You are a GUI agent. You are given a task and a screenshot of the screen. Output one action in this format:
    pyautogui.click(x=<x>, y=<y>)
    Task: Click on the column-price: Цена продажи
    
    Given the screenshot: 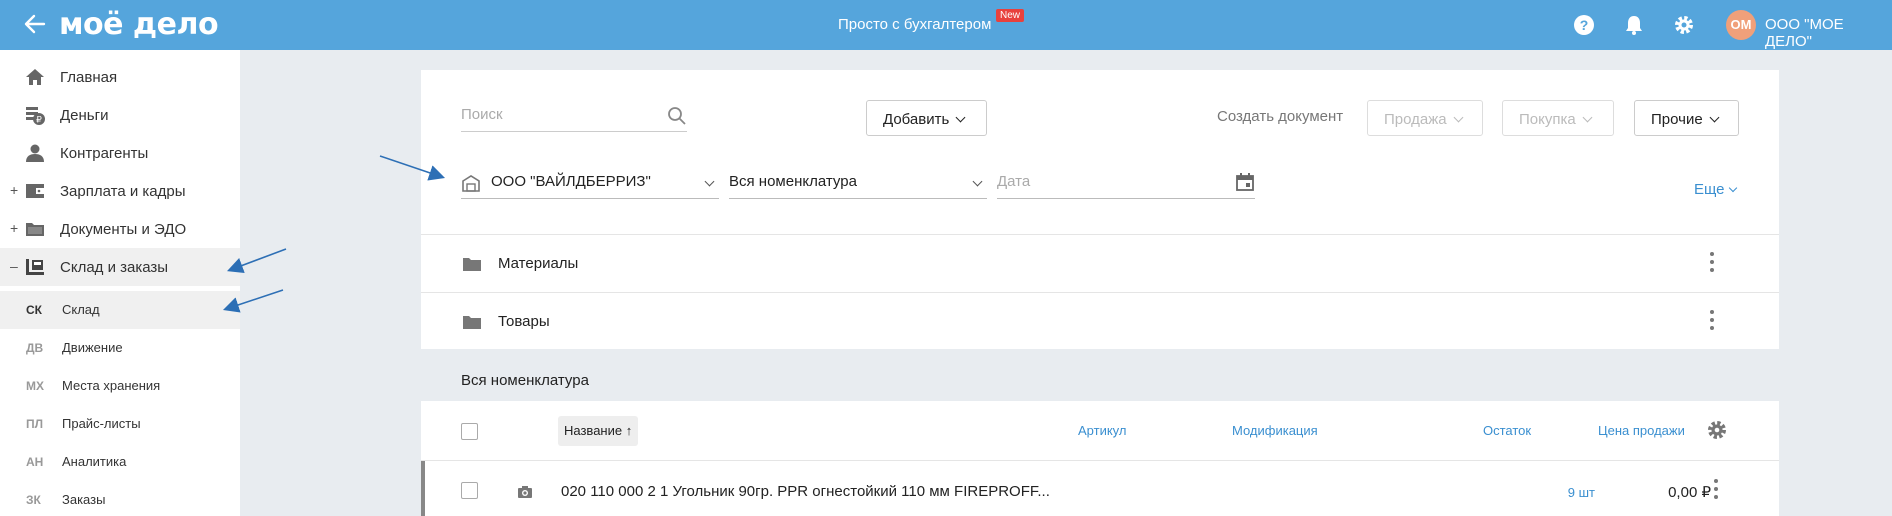 What is the action you would take?
    pyautogui.click(x=1641, y=430)
    